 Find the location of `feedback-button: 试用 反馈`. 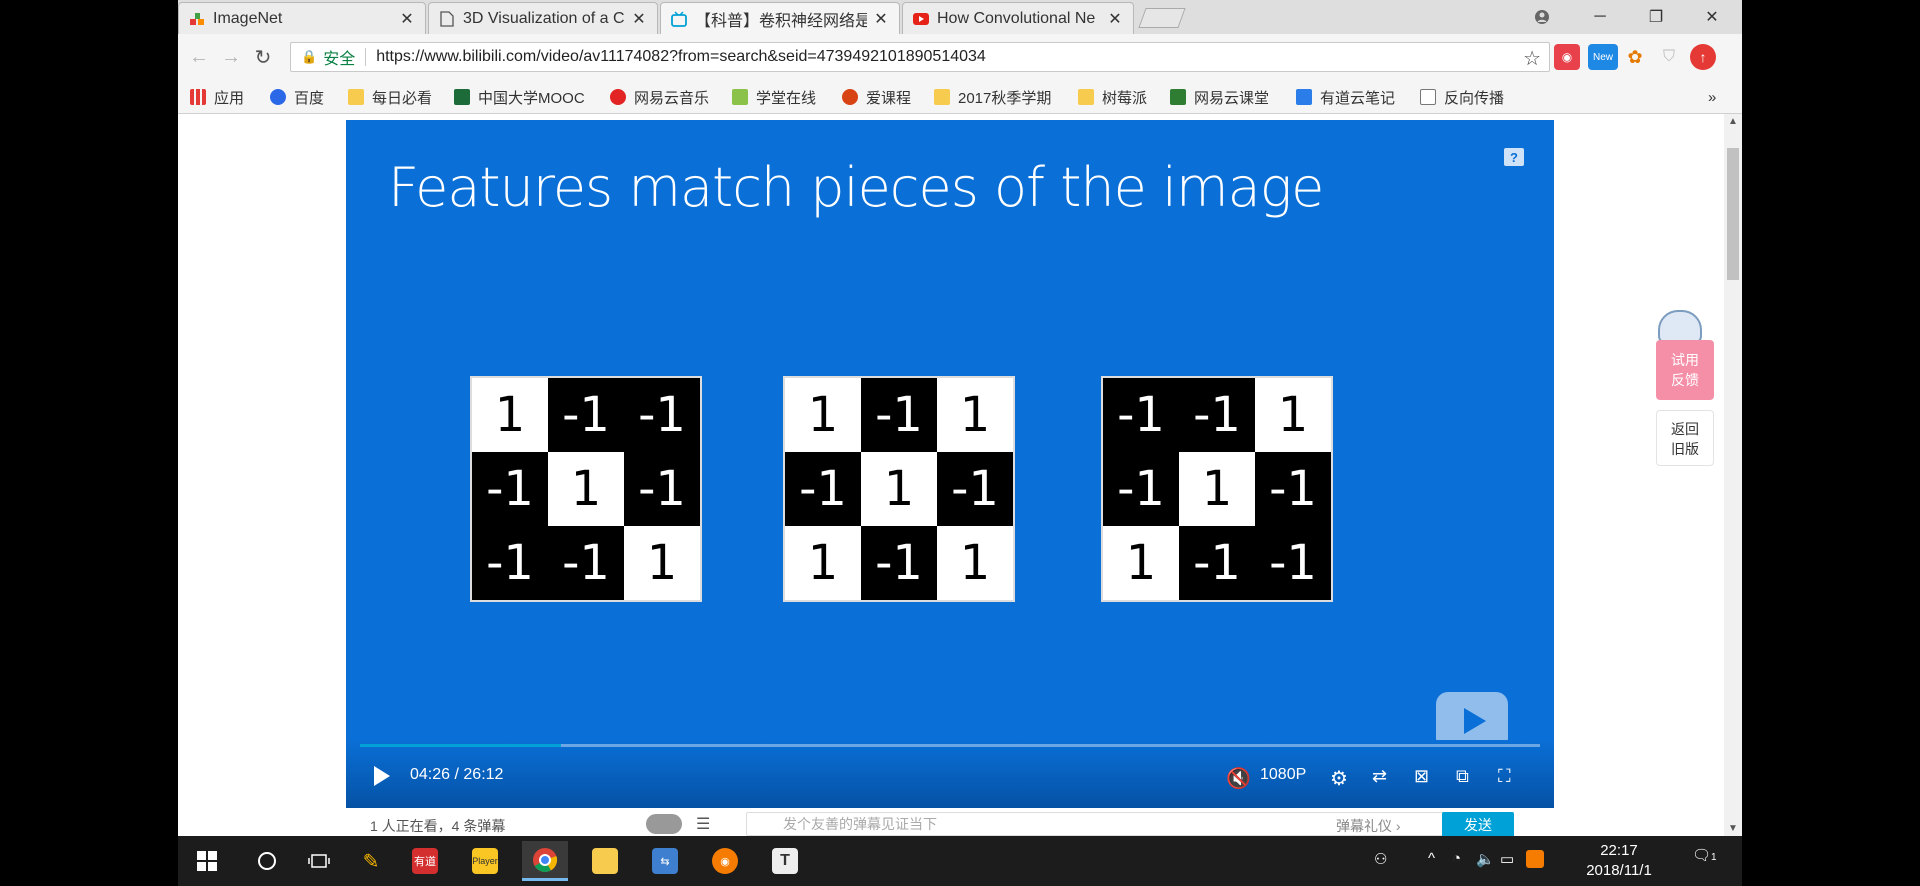

feedback-button: 试用 反馈 is located at coordinates (1685, 370).